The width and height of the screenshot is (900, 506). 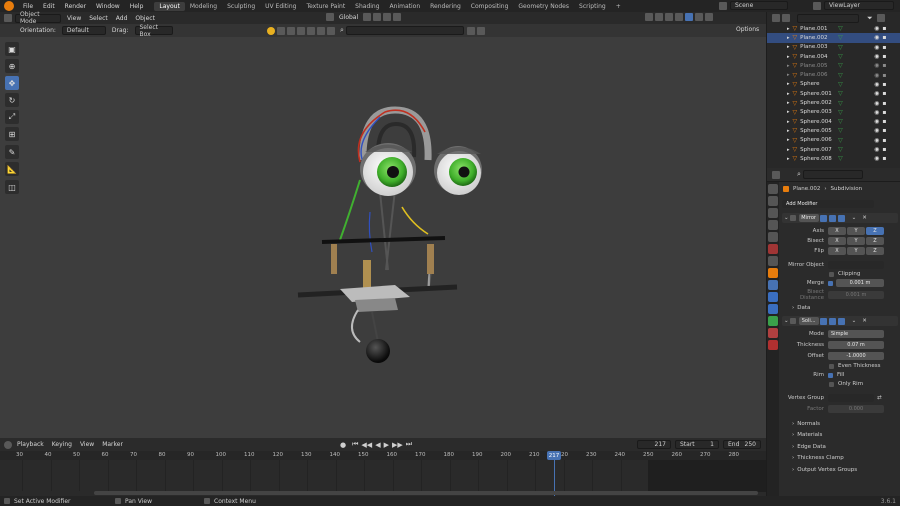 I want to click on editor-type-icon, so click(x=8, y=18).